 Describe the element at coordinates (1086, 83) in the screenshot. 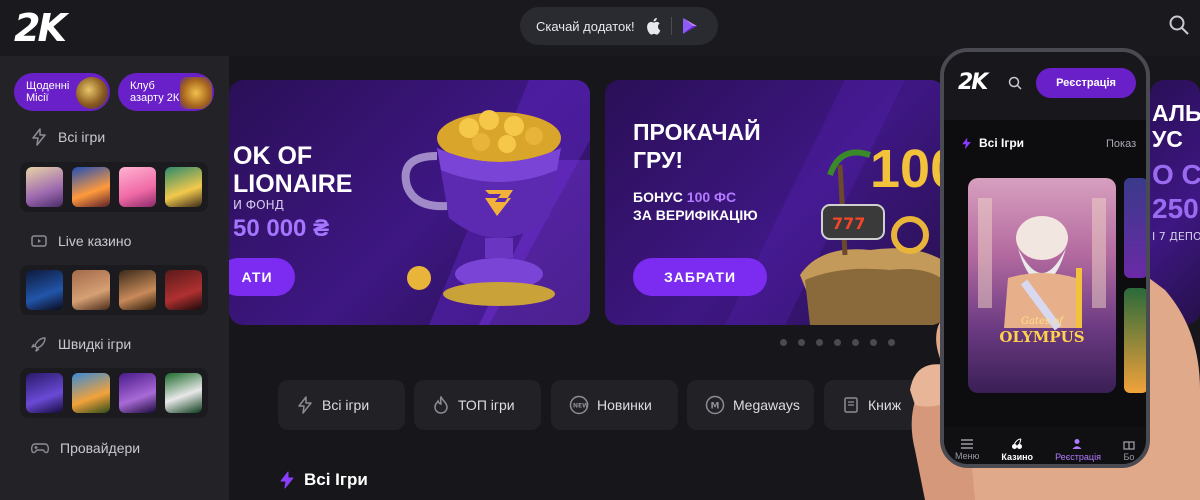

I see `phone-register-button: Реєстрація` at that location.